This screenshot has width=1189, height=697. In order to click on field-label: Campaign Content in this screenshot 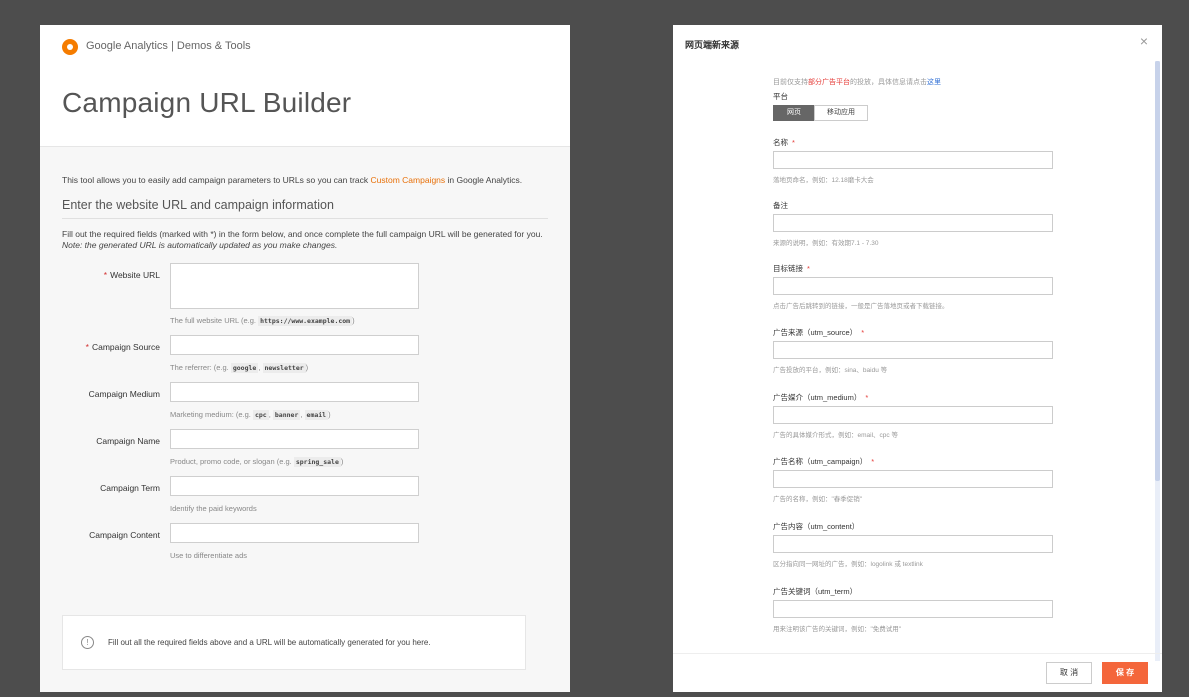, I will do `click(111, 535)`.